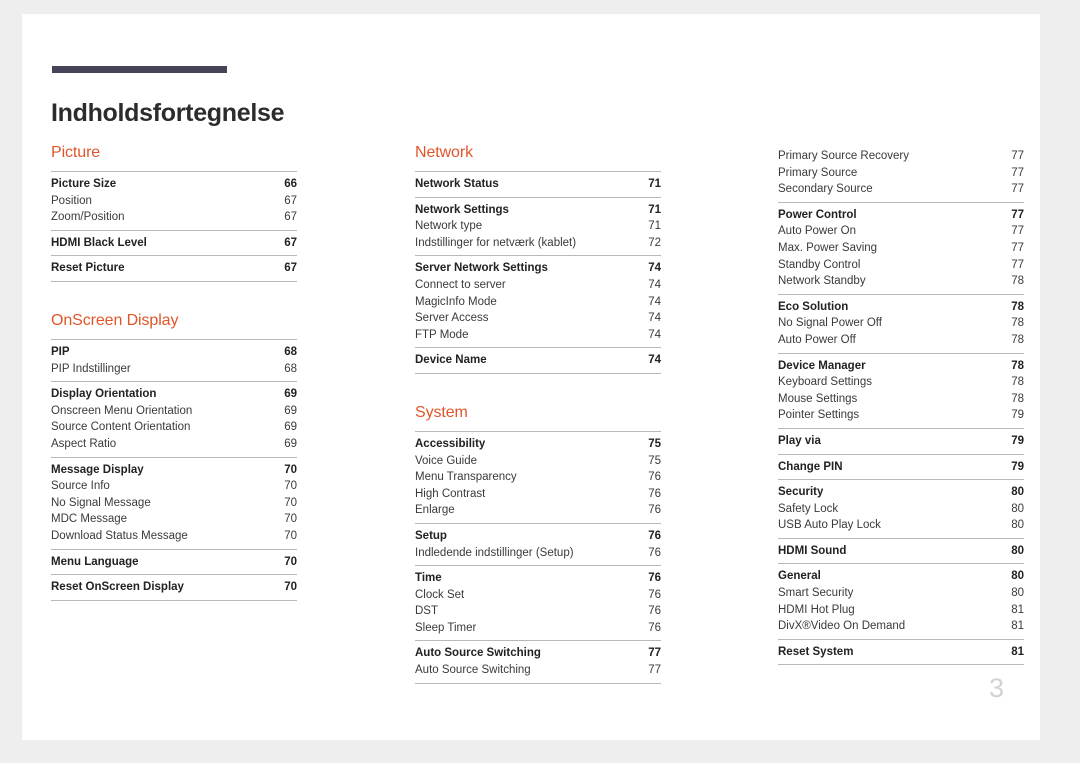  Describe the element at coordinates (174, 562) in the screenshot. I see `toc-entry-major: Menu Language 70` at that location.